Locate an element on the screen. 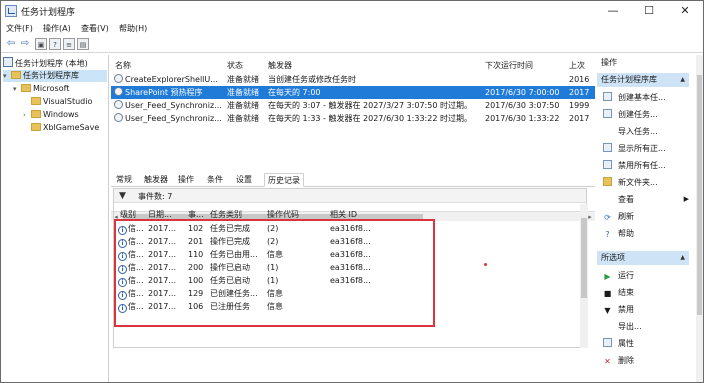 The image size is (704, 383). action-disable: ▼ 禁用 is located at coordinates (618, 309).